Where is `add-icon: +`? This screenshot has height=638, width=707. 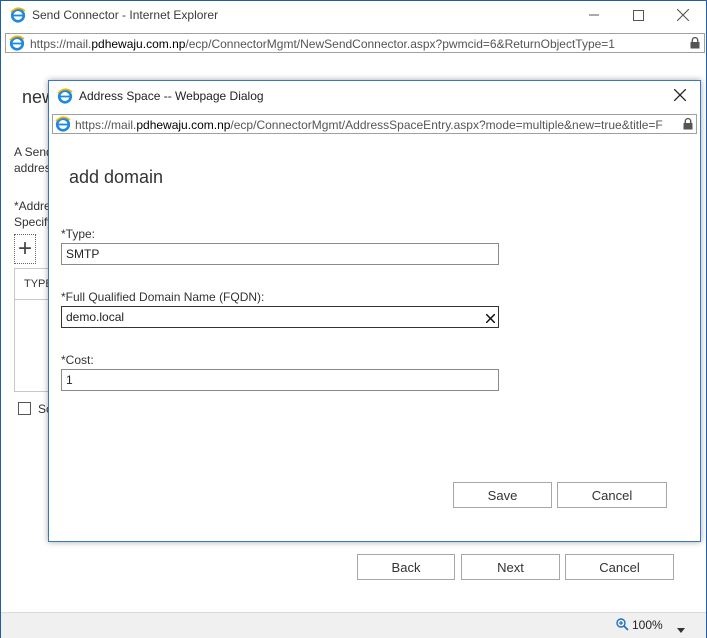
add-icon: + is located at coordinates (24, 248).